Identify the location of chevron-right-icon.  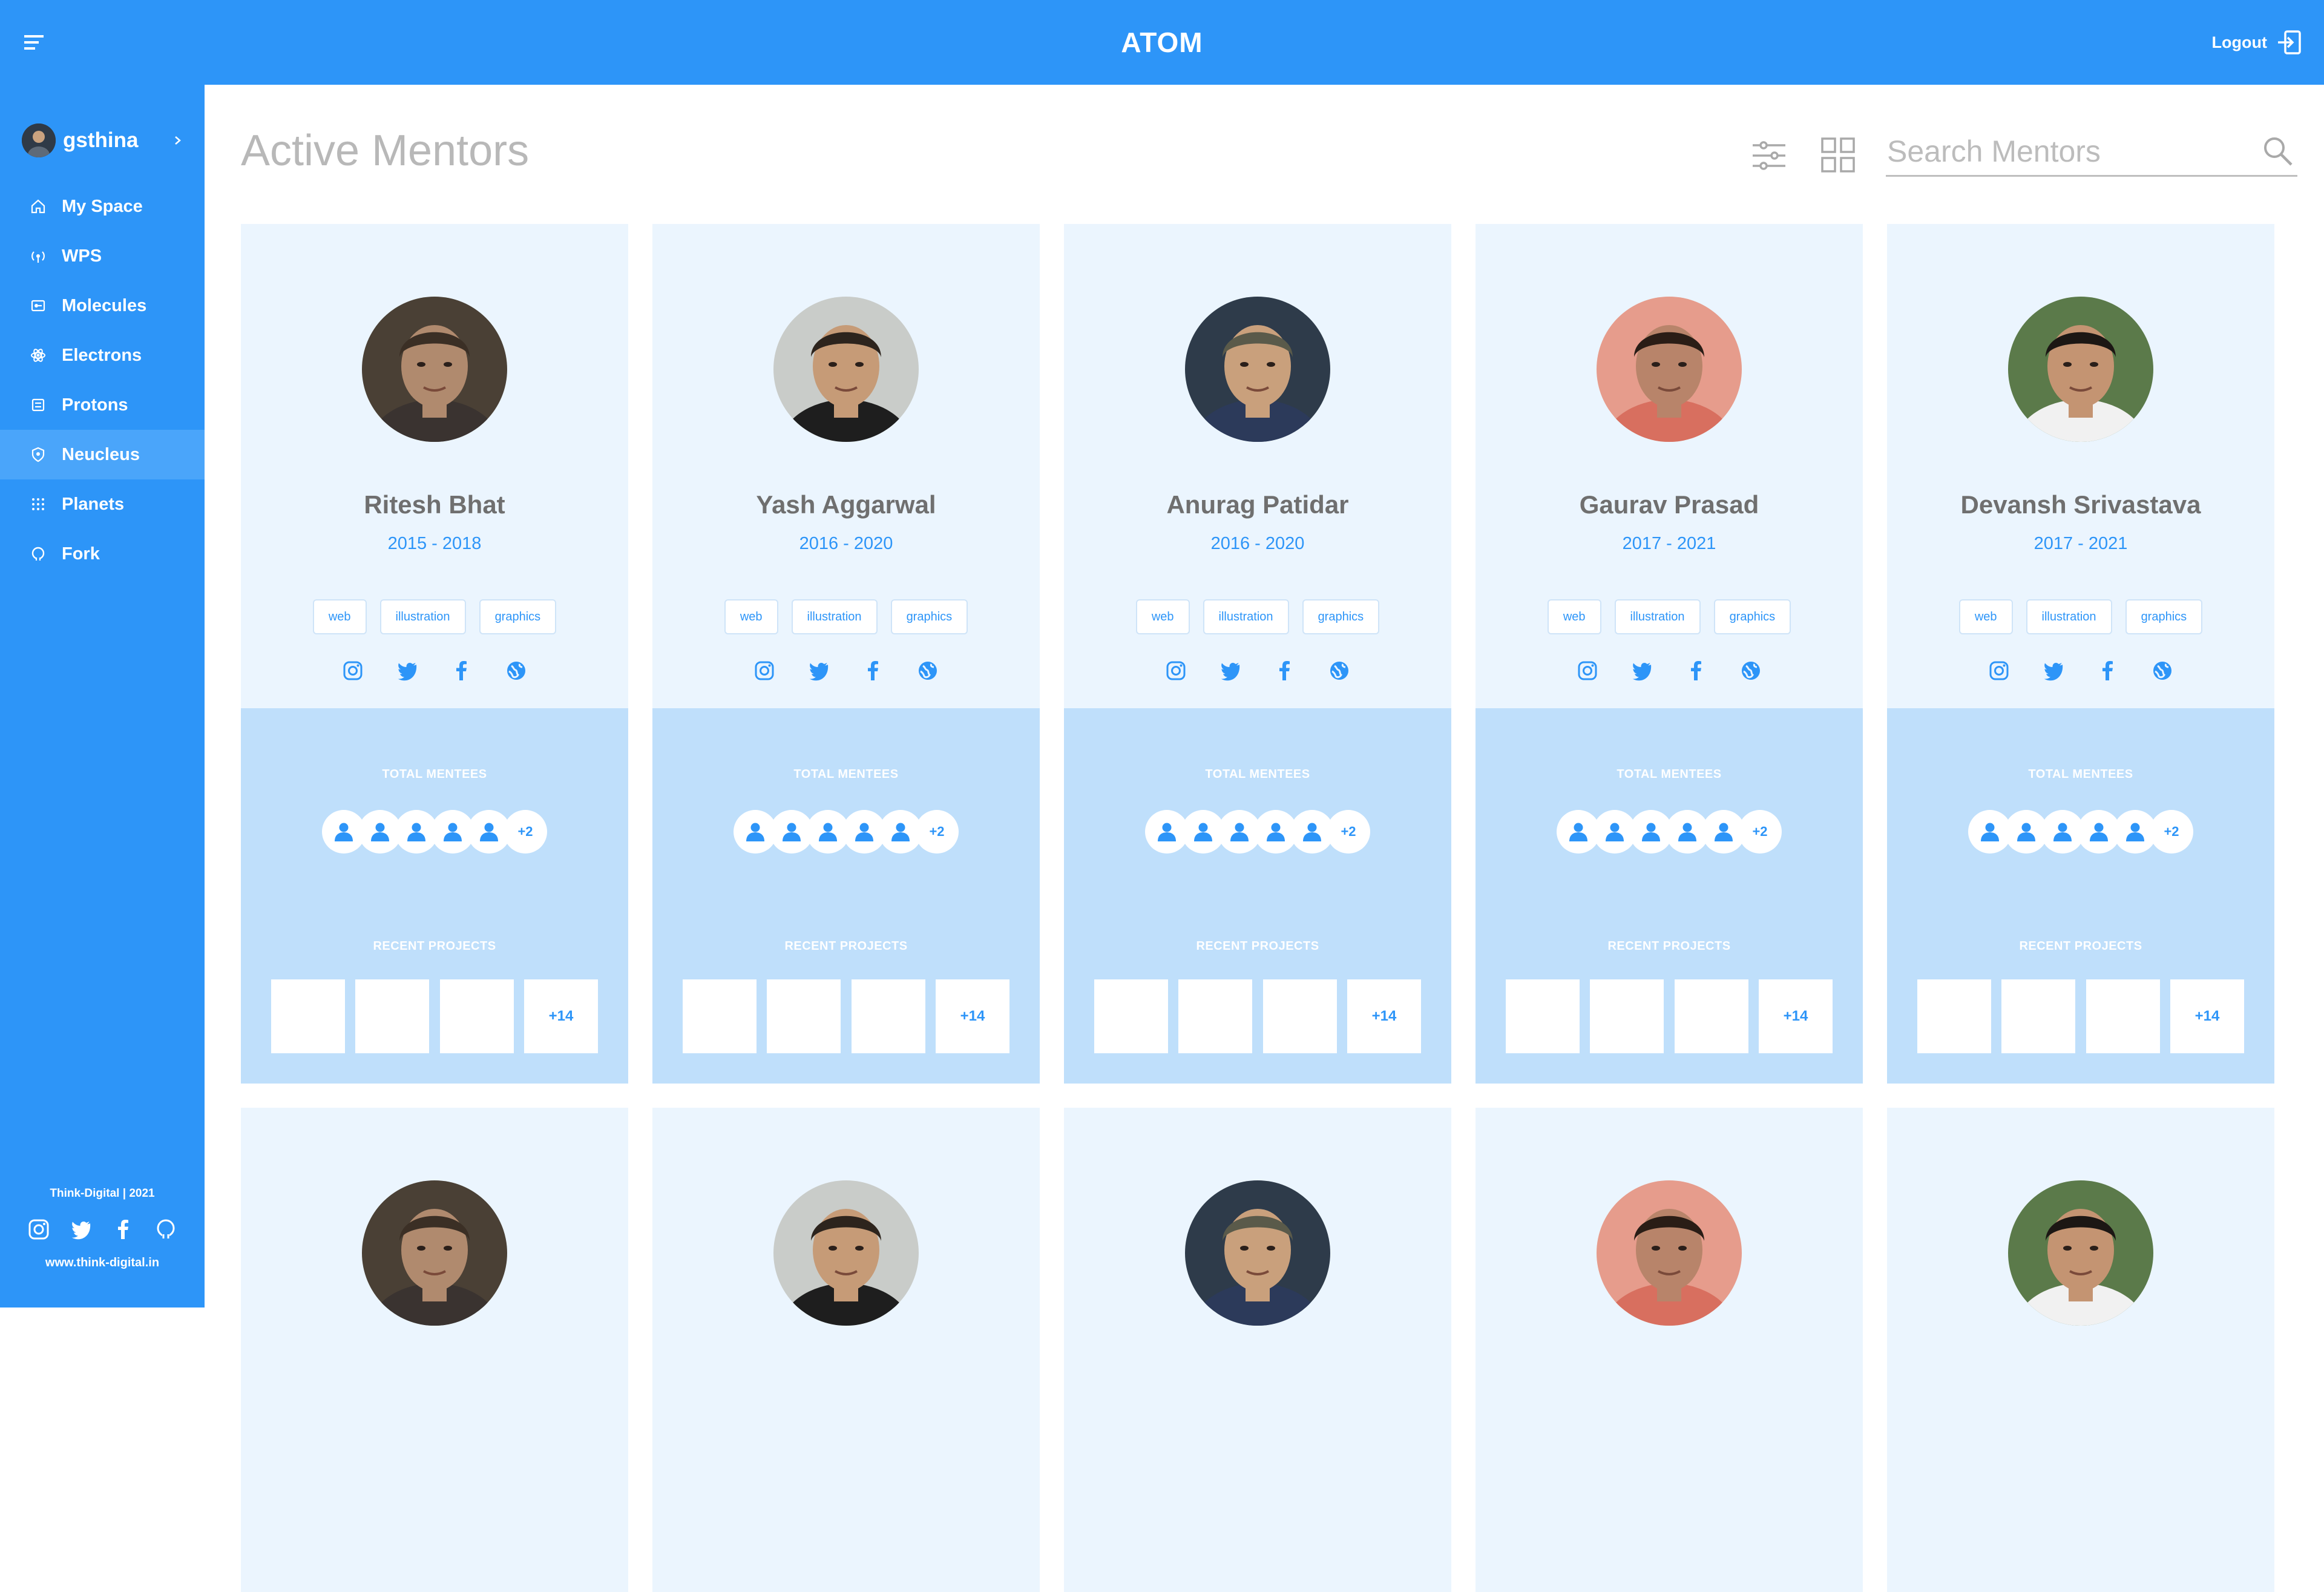
(178, 140).